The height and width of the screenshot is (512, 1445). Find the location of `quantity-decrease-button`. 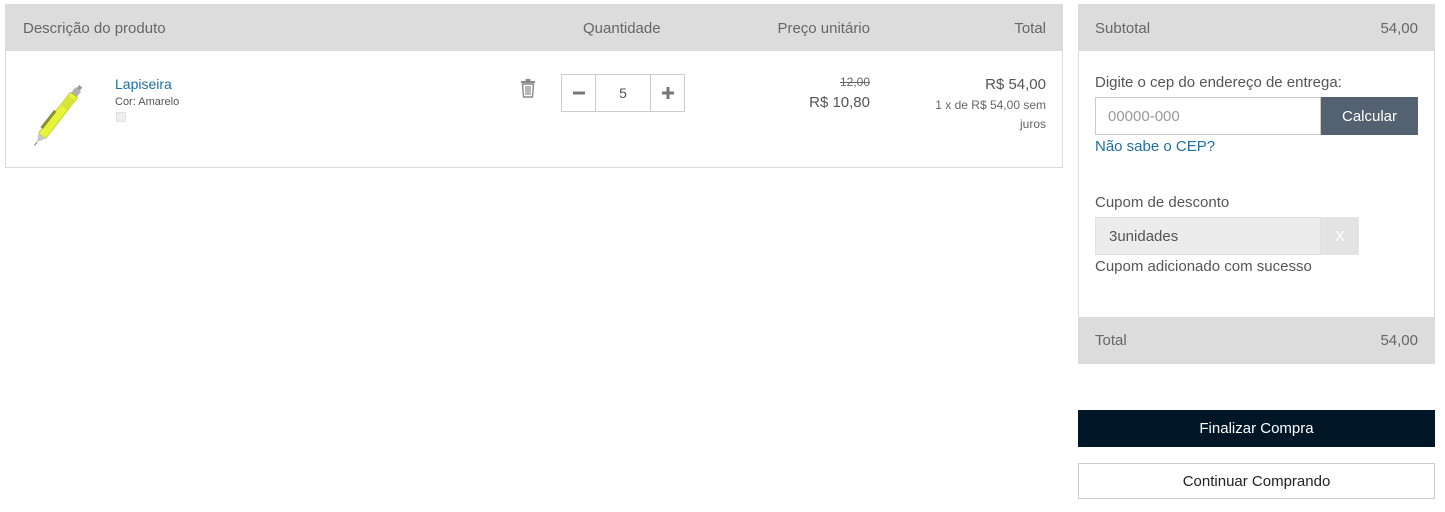

quantity-decrease-button is located at coordinates (579, 93).